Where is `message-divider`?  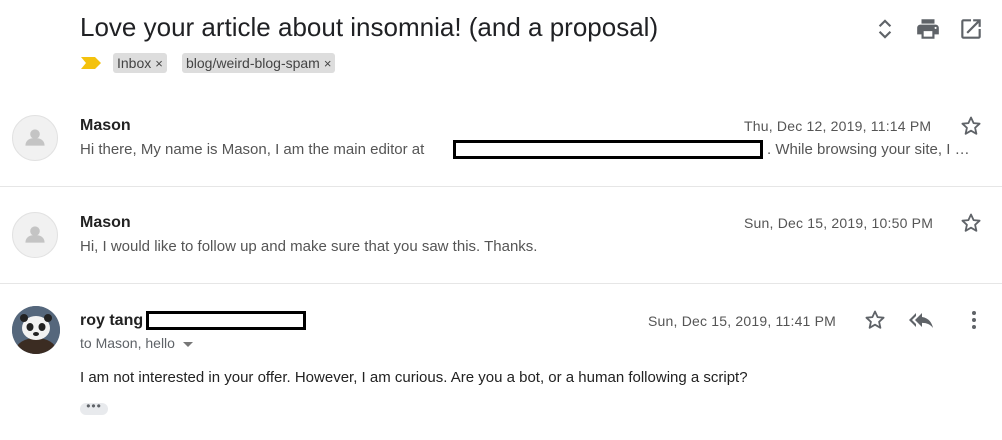
message-divider is located at coordinates (501, 186).